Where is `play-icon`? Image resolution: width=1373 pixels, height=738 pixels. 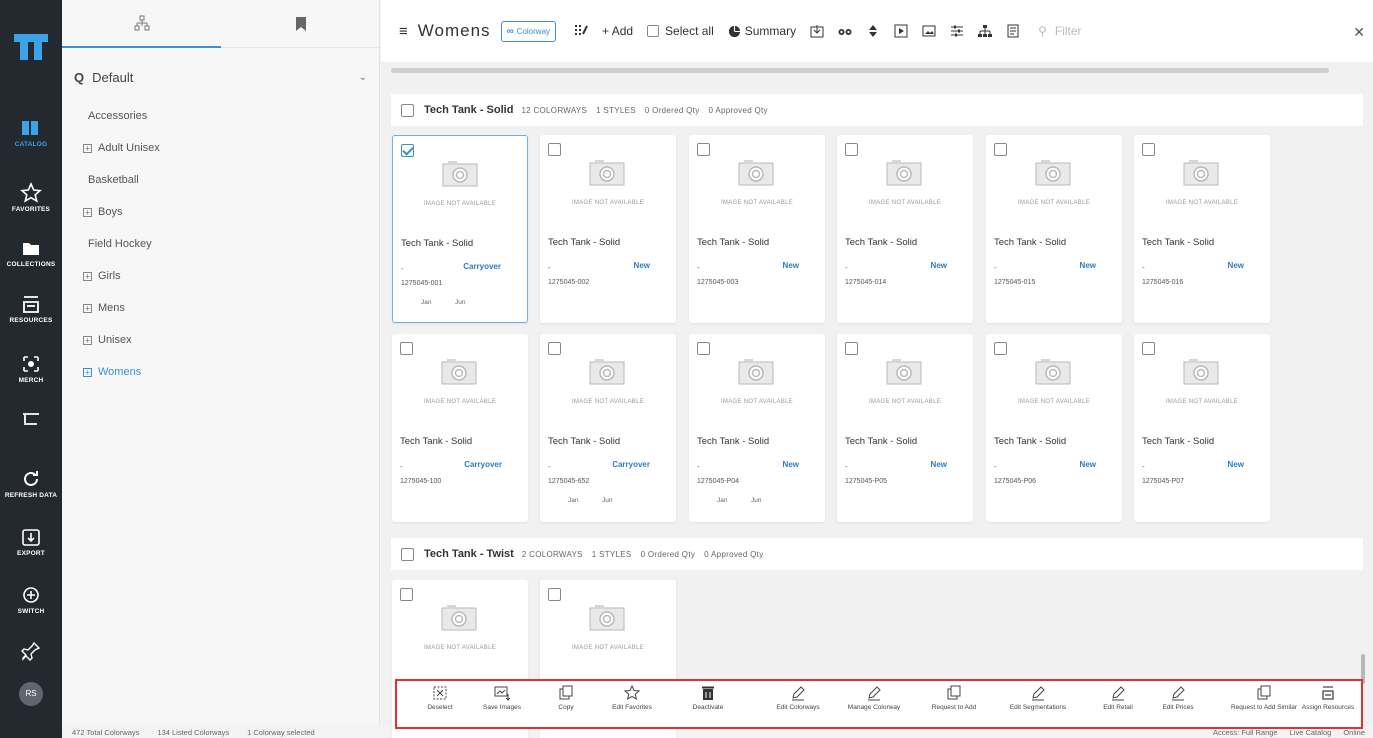
play-icon is located at coordinates (901, 31).